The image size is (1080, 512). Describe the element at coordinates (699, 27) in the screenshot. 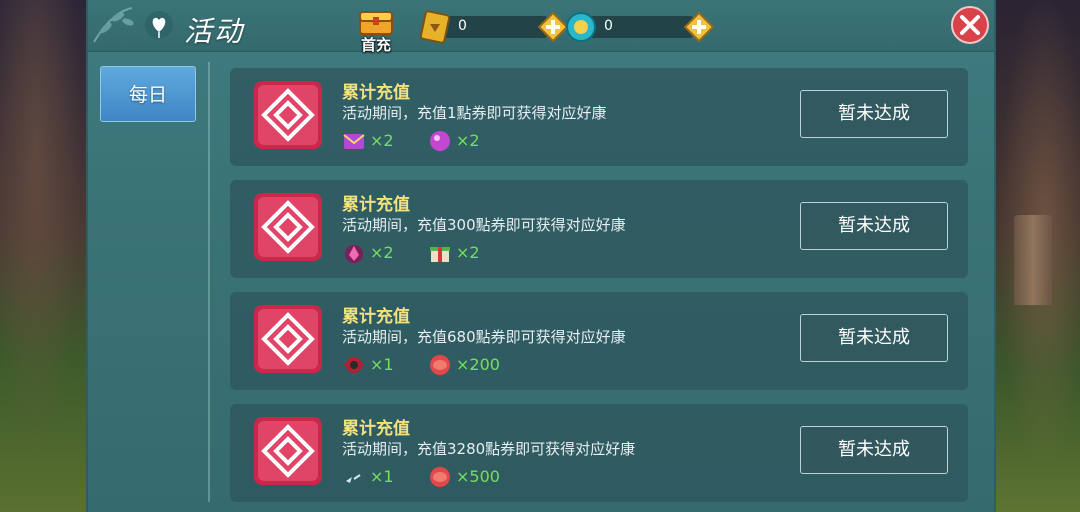

I see `add-diamond-icon` at that location.